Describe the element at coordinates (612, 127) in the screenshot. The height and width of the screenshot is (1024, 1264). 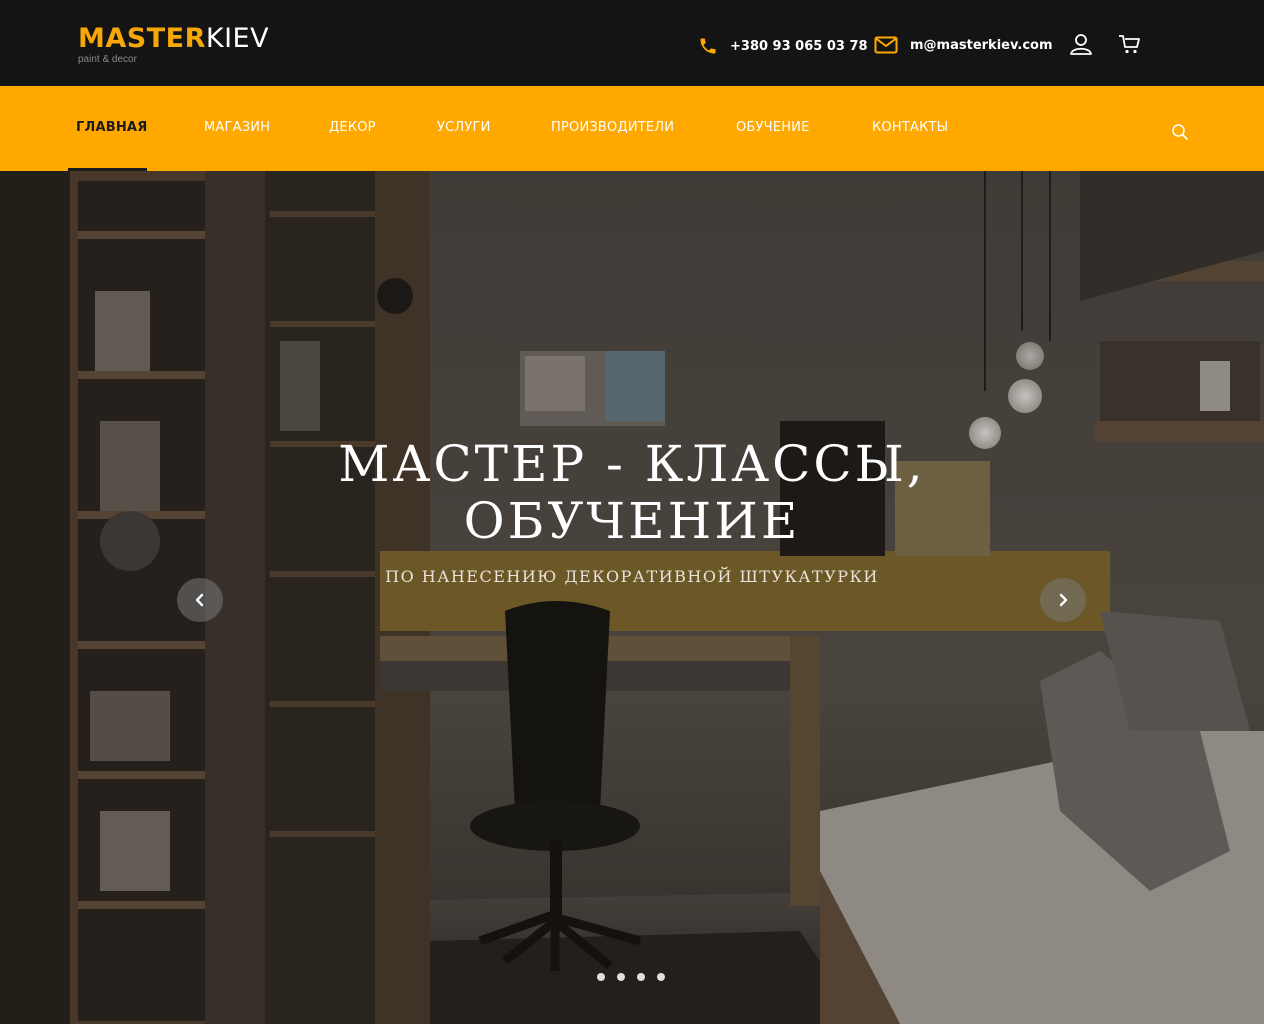
I see `nav-item-manufacturers: ПРОИЗВОДИТЕЛИ` at that location.